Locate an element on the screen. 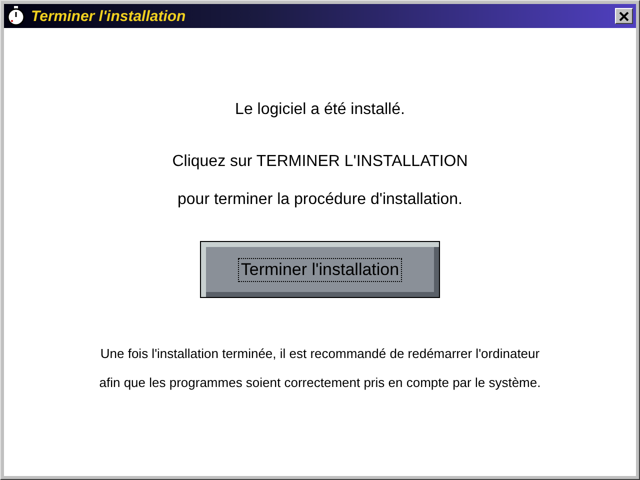 The width and height of the screenshot is (640, 480). window-title: Terminer l'installation is located at coordinates (109, 16).